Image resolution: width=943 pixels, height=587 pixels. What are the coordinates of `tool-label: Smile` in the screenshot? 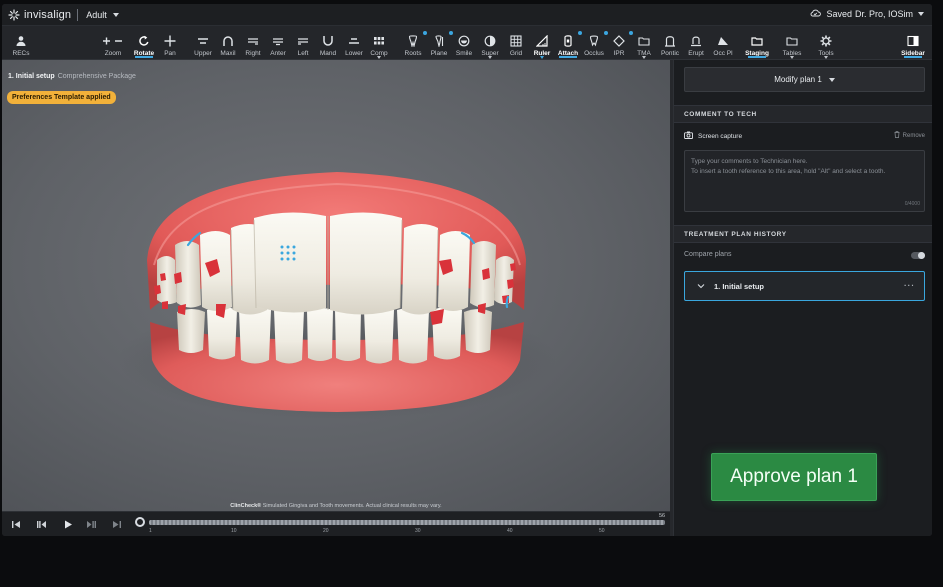 It's located at (464, 53).